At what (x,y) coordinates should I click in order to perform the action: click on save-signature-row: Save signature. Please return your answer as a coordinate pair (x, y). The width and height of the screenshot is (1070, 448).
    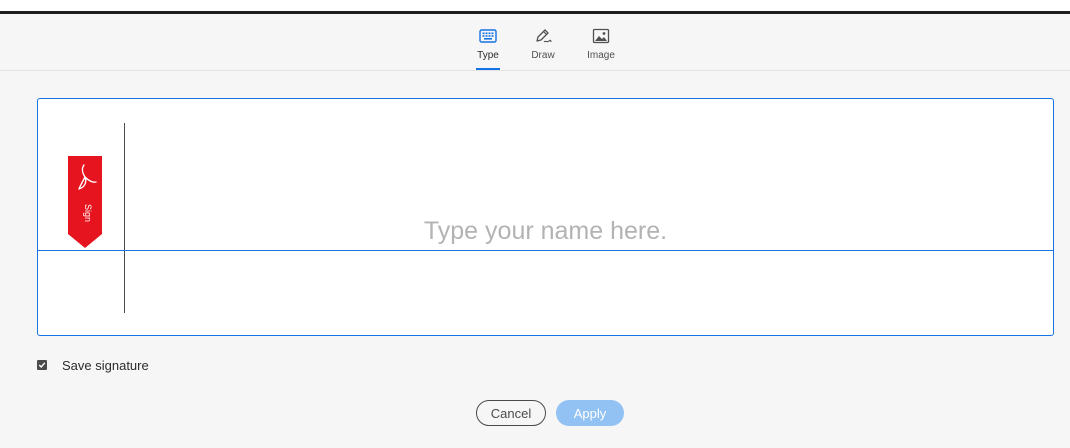
    Looking at the image, I should click on (93, 365).